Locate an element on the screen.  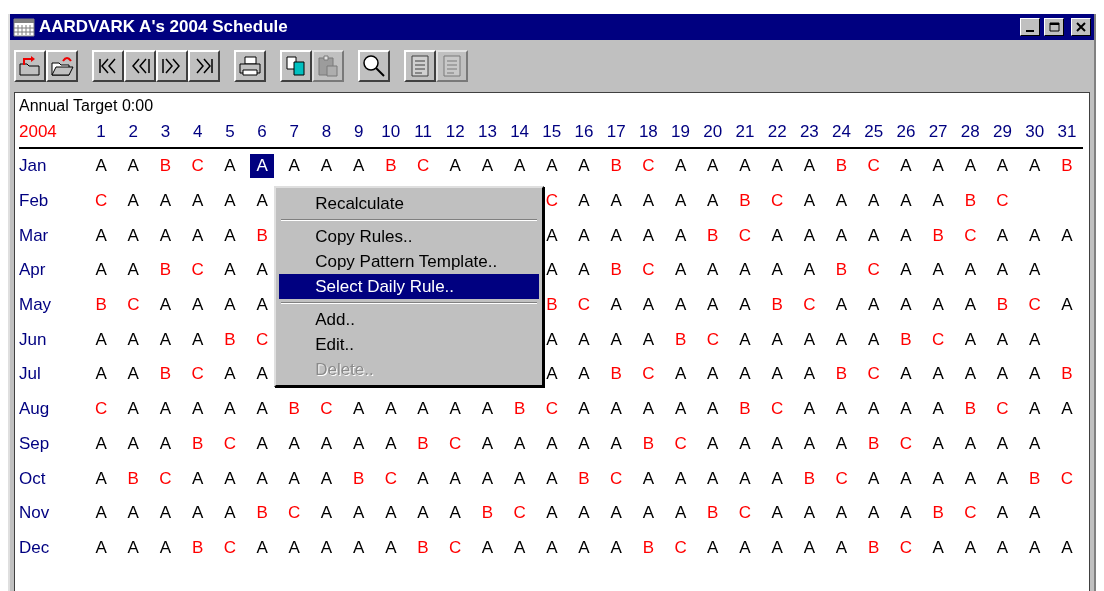
menu-item: Recalculate is located at coordinates (409, 203).